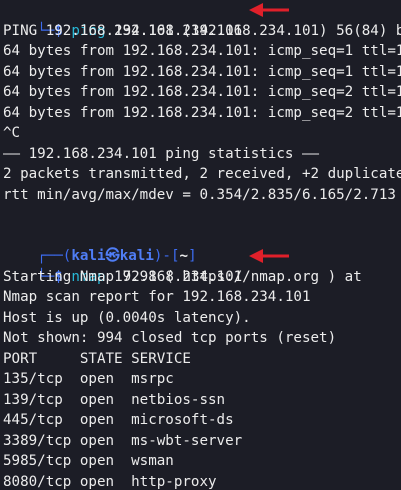  I want to click on port-row: 5985/tcp open wsman, so click(88, 461).